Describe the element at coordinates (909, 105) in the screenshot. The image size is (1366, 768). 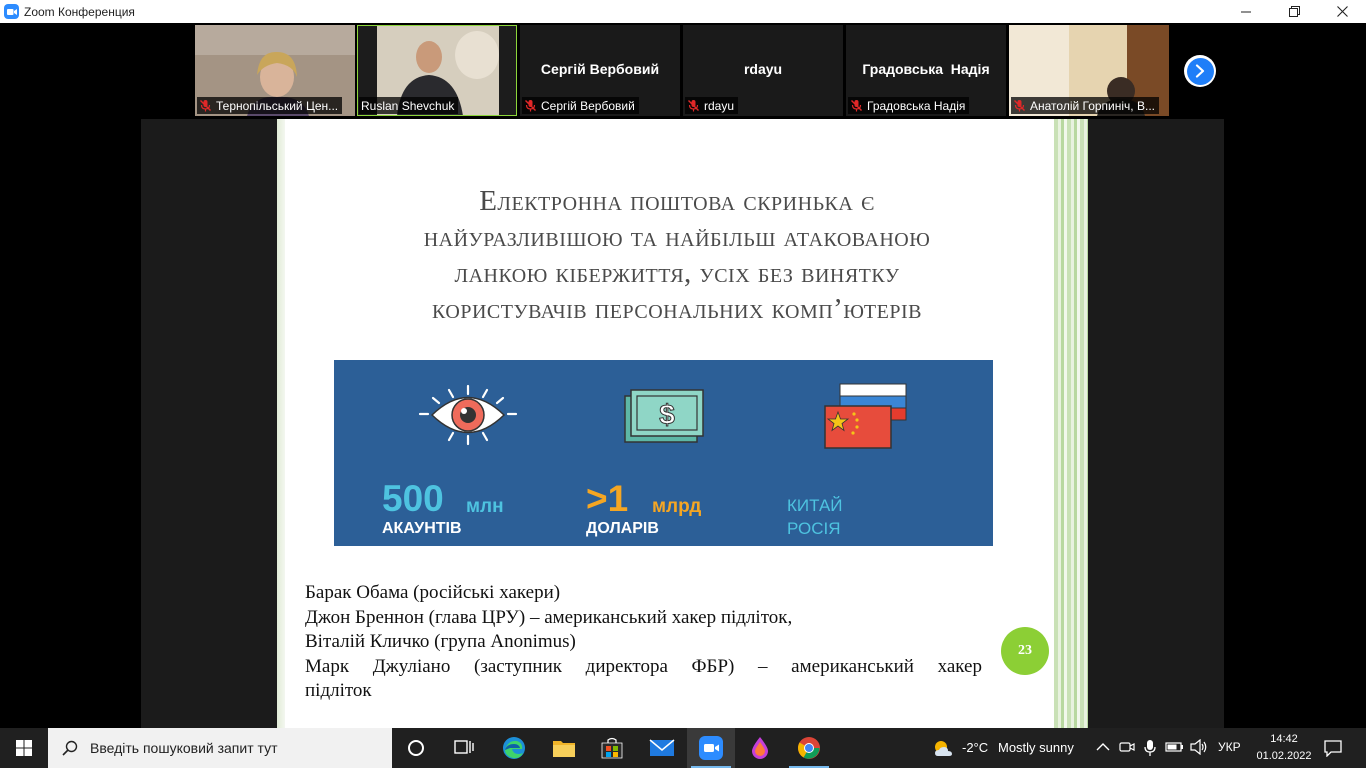
I see `participant-name-label: Градовська Надія` at that location.